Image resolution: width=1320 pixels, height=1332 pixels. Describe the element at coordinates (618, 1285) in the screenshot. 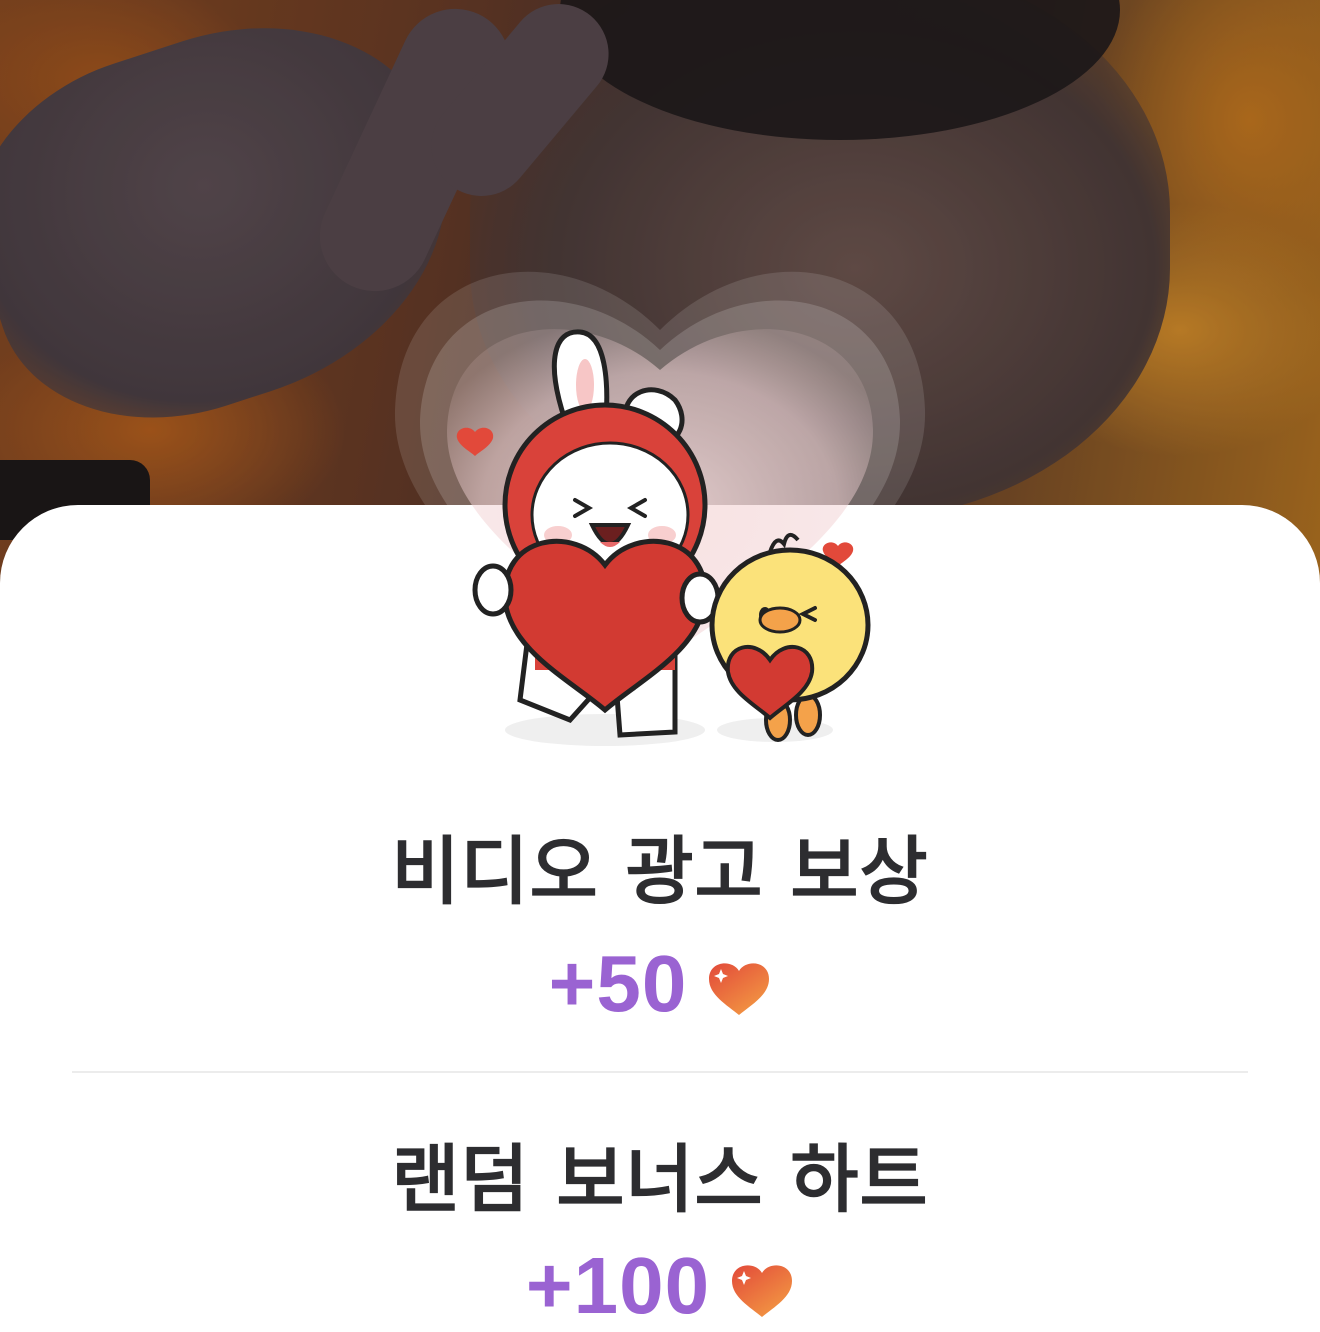

I see `random-bonus-amount: +100` at that location.